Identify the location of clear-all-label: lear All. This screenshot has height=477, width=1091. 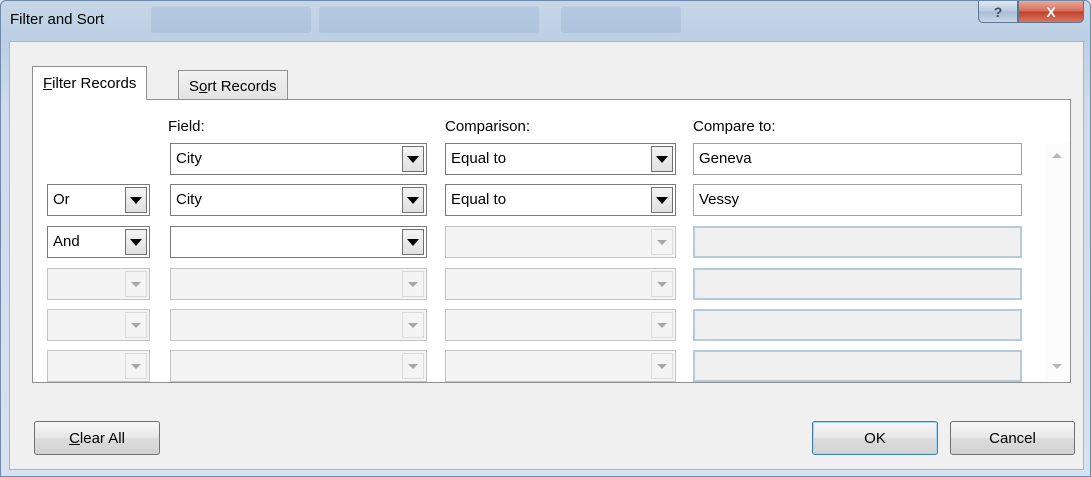
(102, 438).